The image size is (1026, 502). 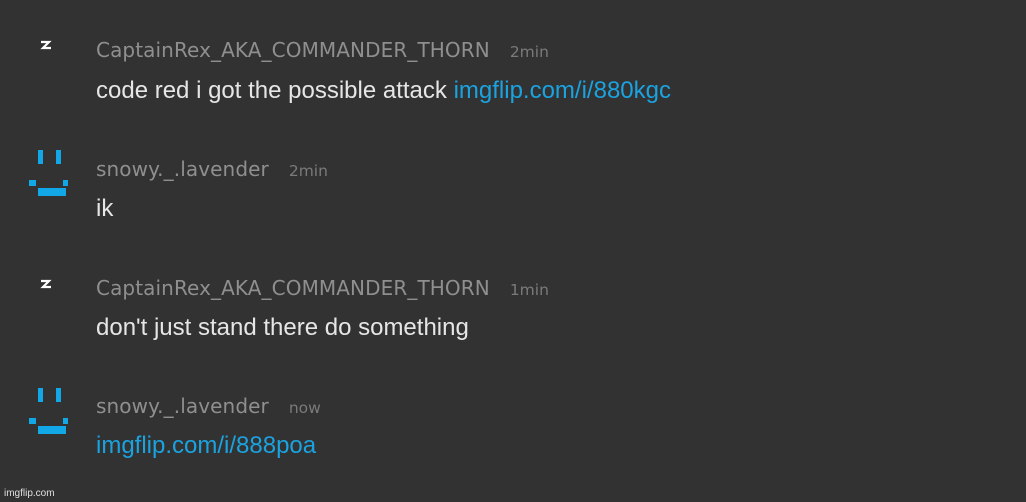 I want to click on watermark: imgflip.com, so click(x=29, y=493).